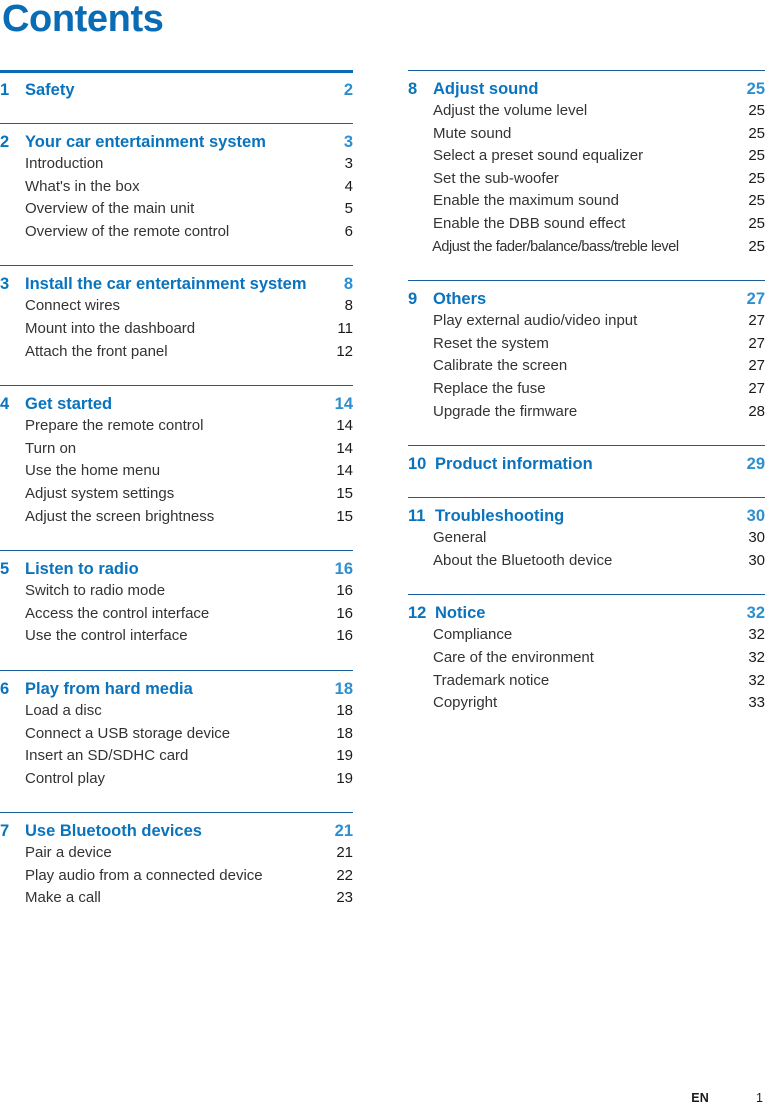  I want to click on toc-entry: Copyright 33, so click(586, 703).